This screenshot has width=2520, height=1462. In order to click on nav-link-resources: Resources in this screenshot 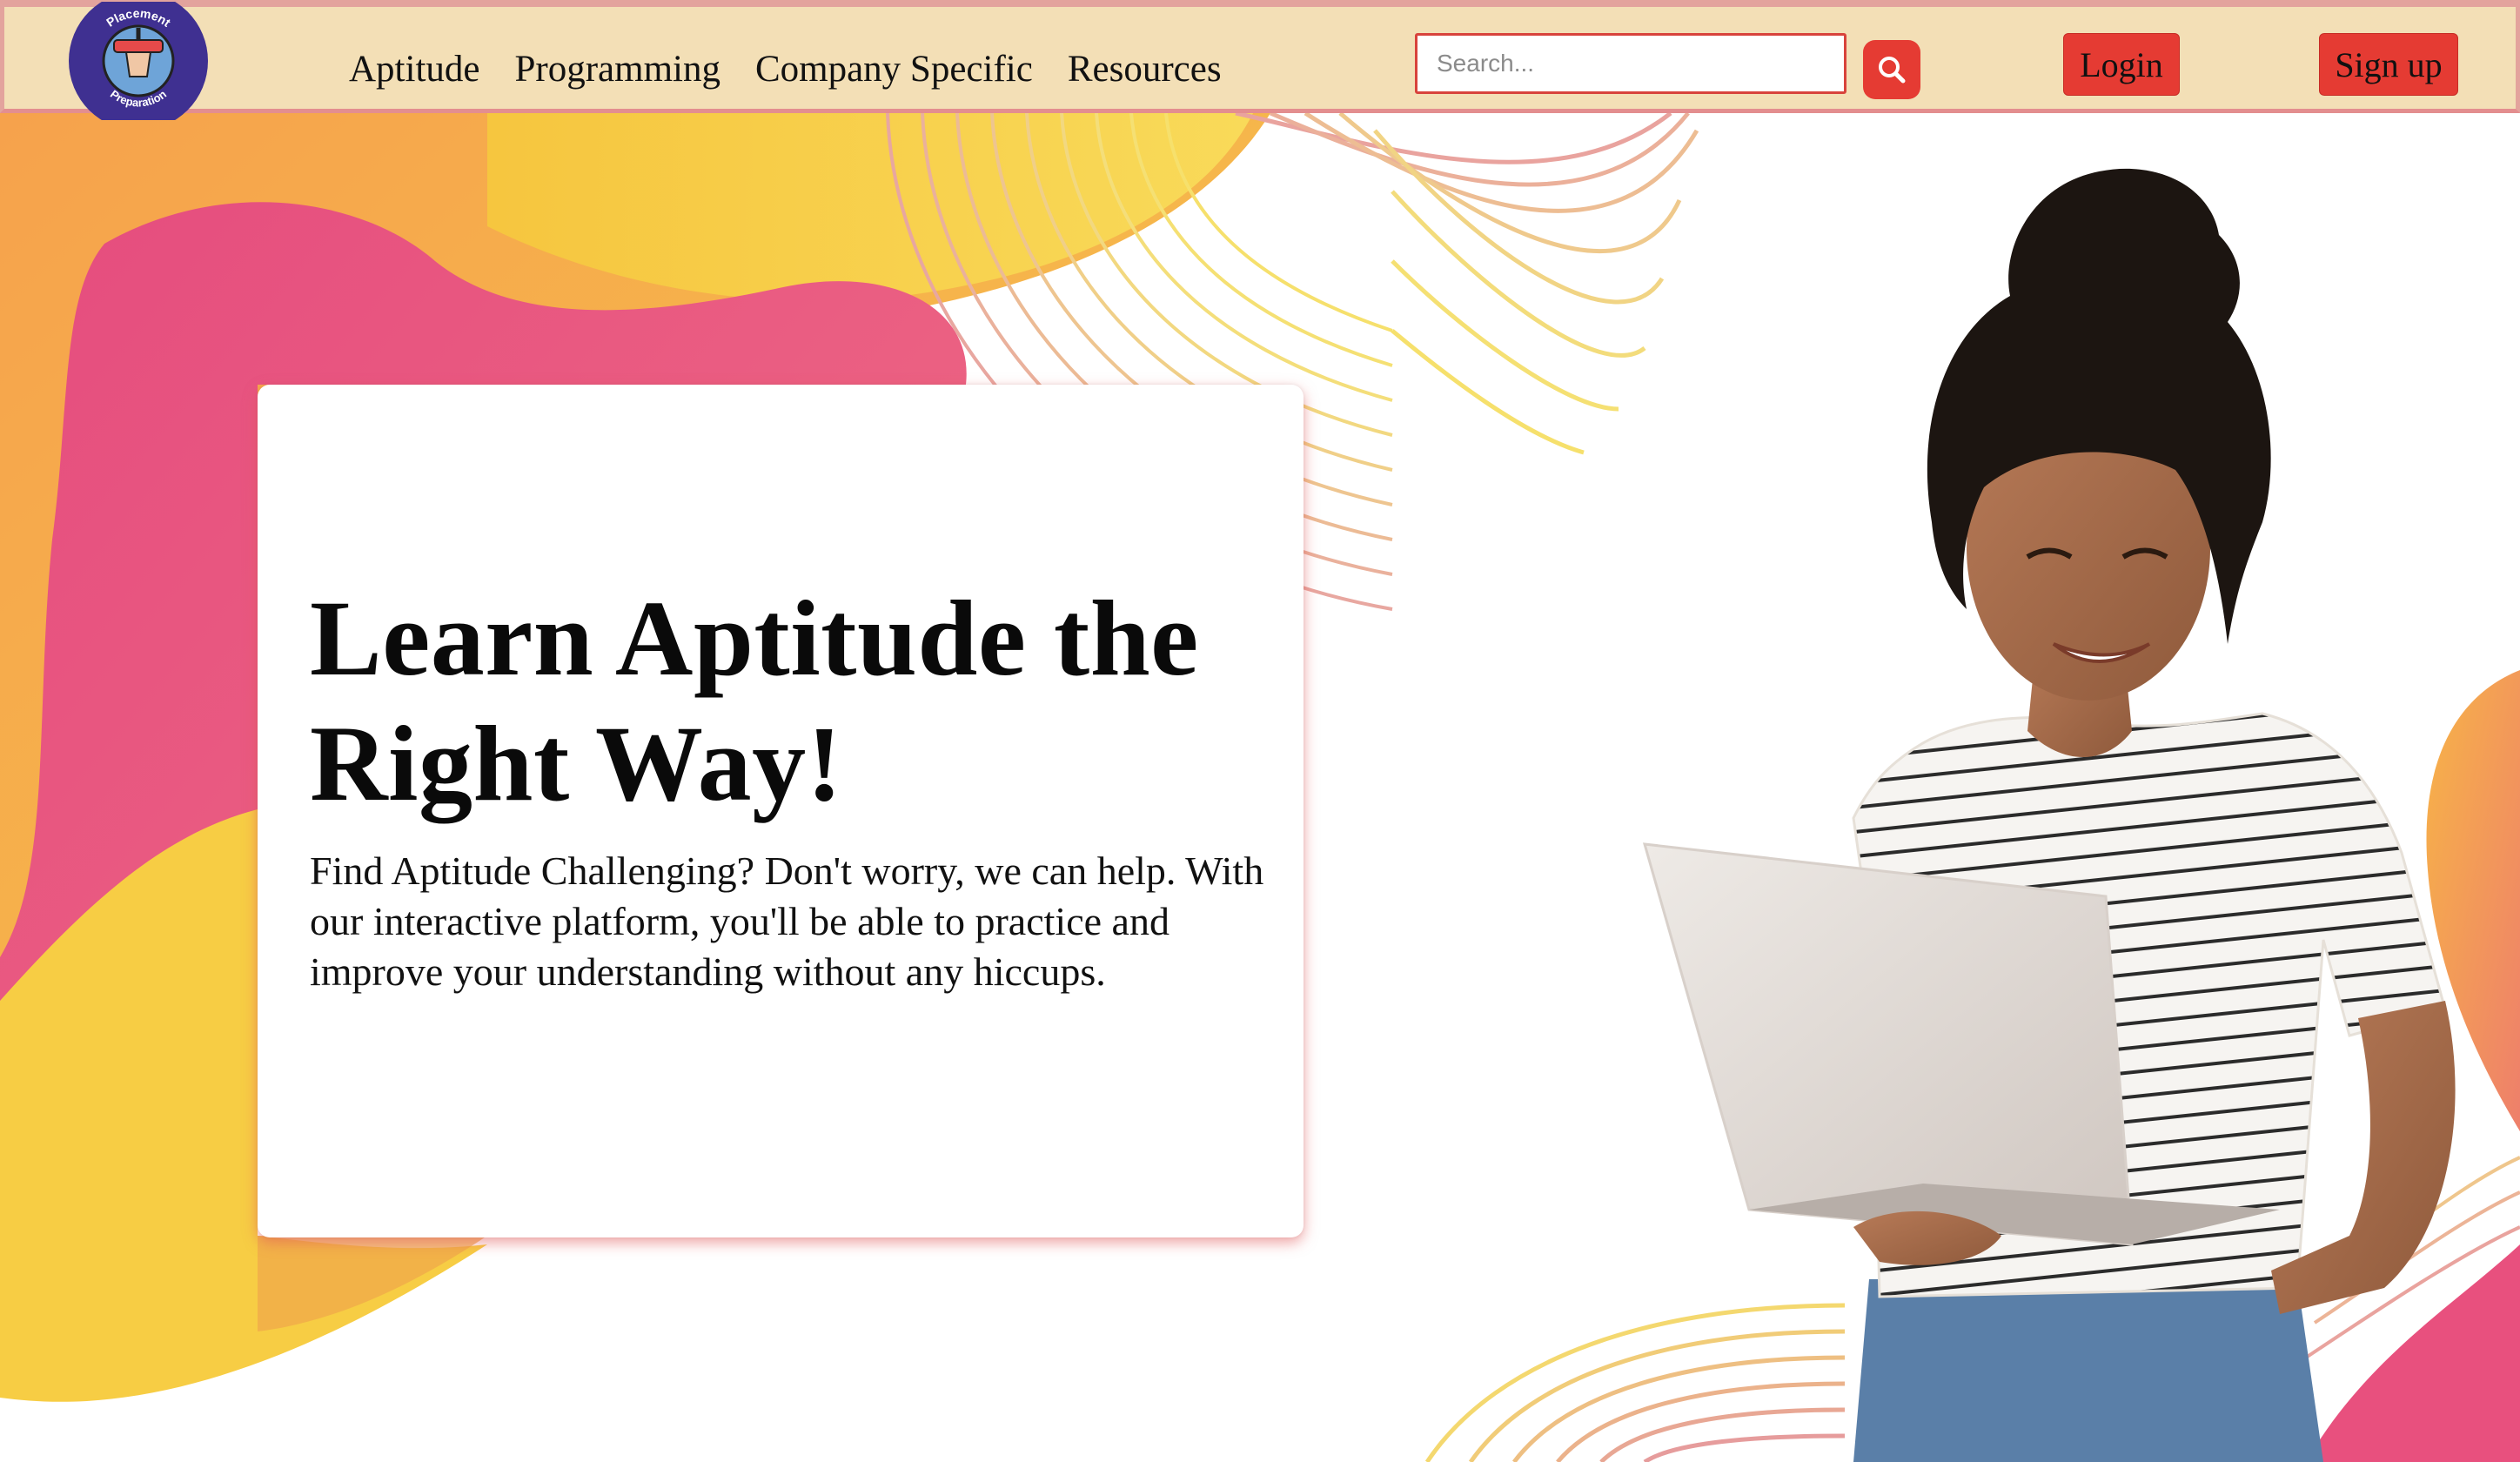, I will do `click(1145, 70)`.